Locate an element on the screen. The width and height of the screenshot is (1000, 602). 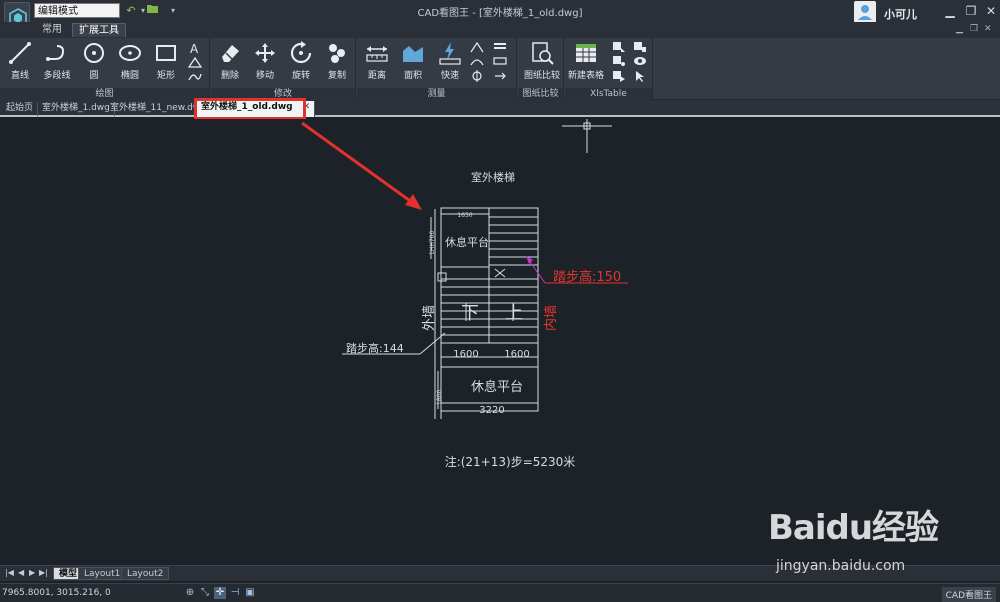
group-measure-title: 测量 is located at coordinates (436, 94).